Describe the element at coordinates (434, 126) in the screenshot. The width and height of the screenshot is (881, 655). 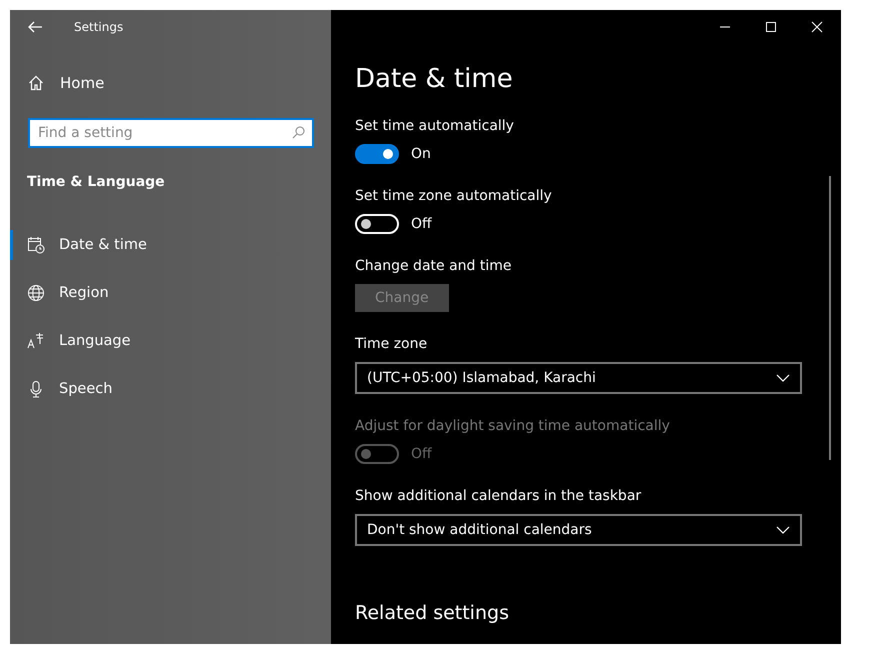
I see `setting-label: Set time automatically` at that location.